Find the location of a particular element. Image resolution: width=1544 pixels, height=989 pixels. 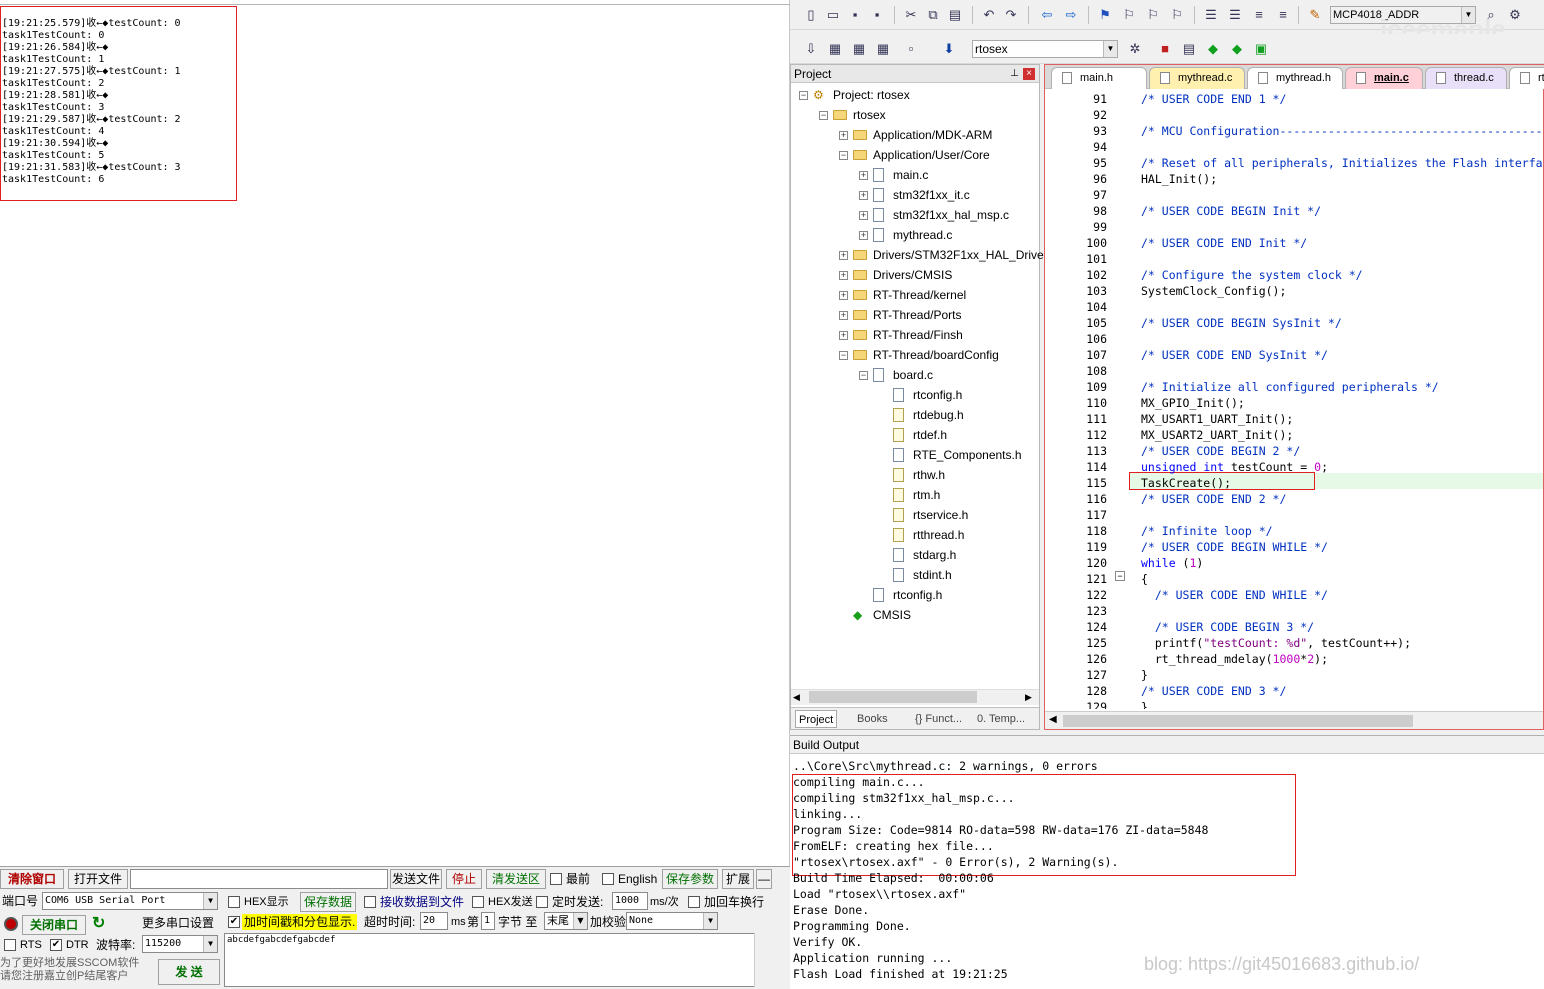

uncomment-icon: ≡ is located at coordinates (1283, 15).